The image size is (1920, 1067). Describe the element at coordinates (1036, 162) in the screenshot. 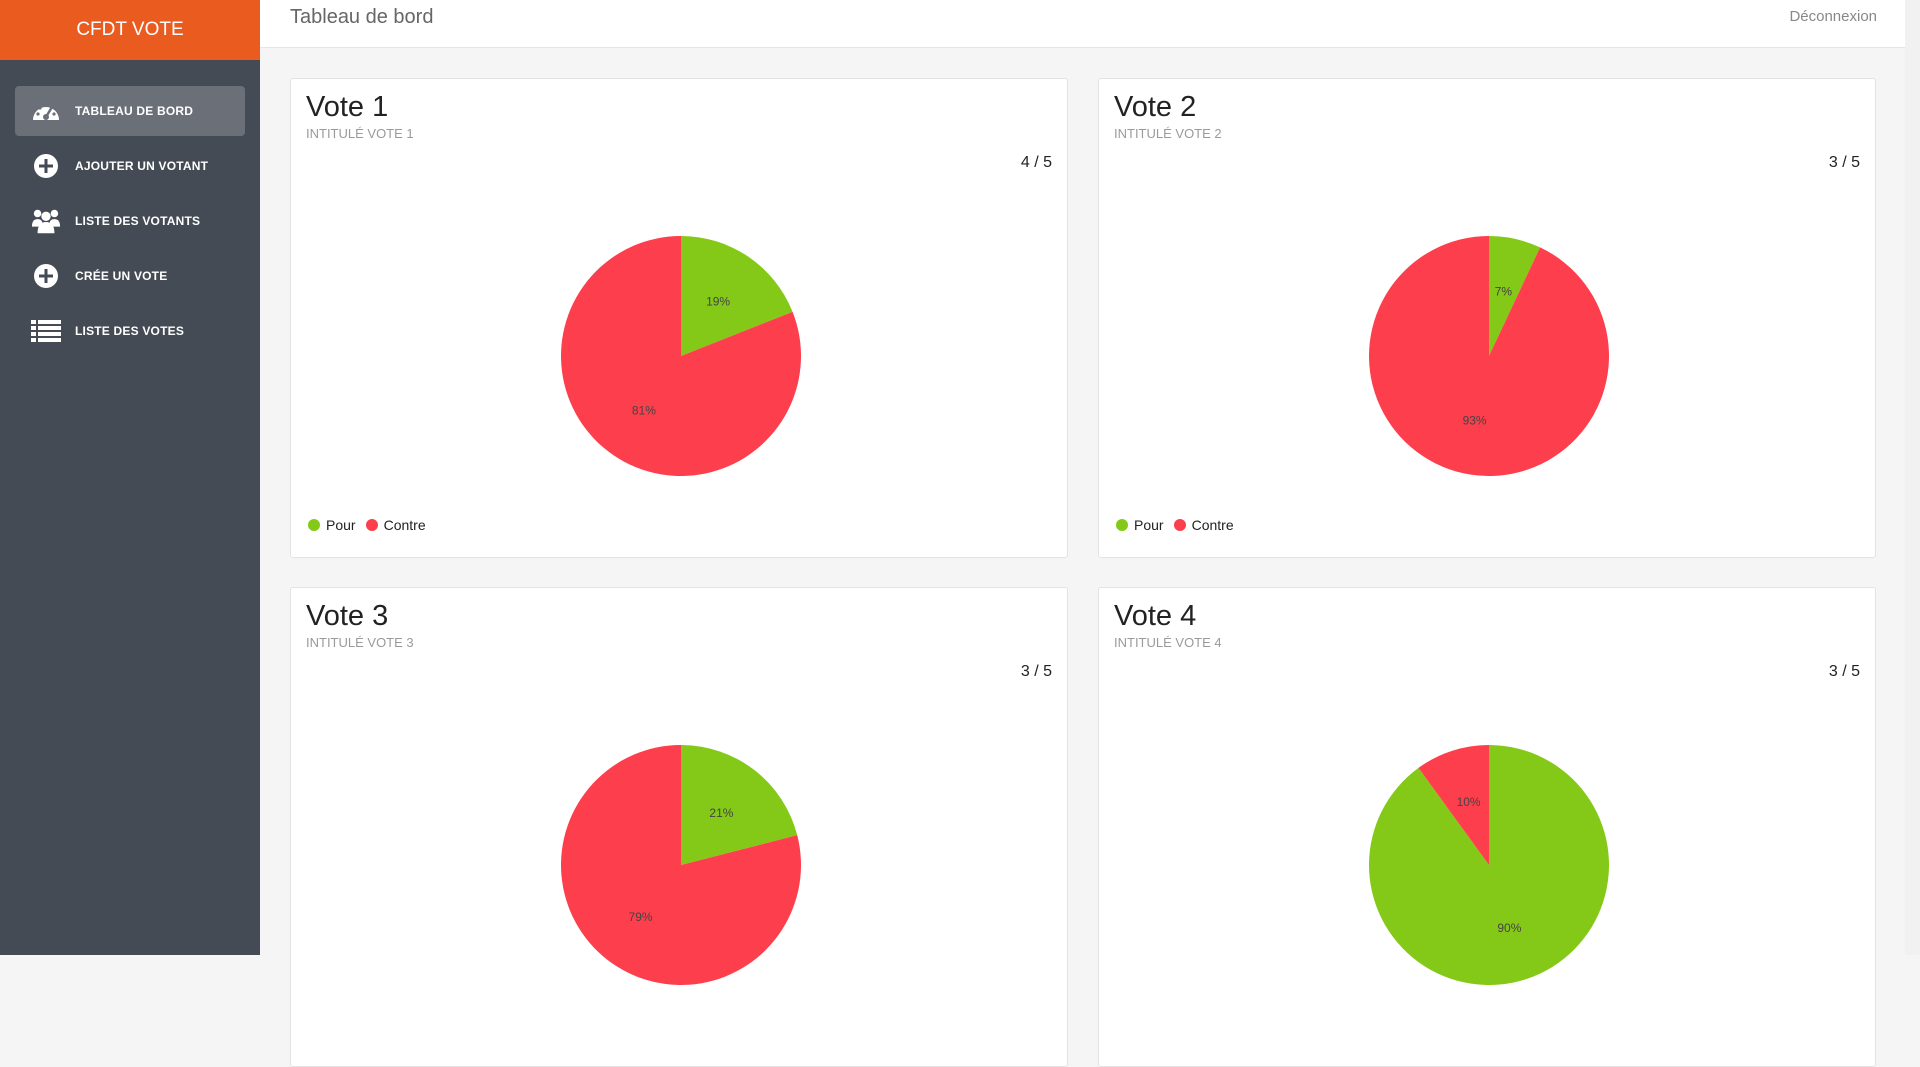

I see `vote-count: 4 / 5` at that location.